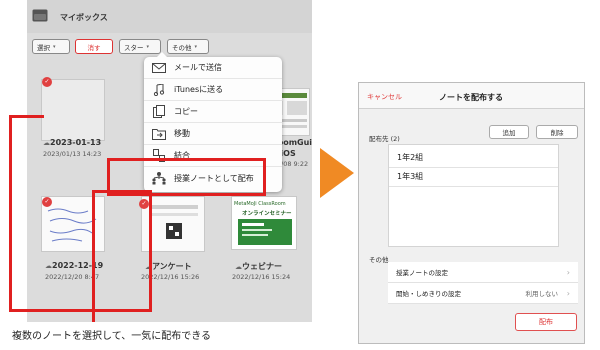 The image size is (600, 350). Describe the element at coordinates (72, 154) in the screenshot. I see `note-date: 2023/01/13 14:23` at that location.